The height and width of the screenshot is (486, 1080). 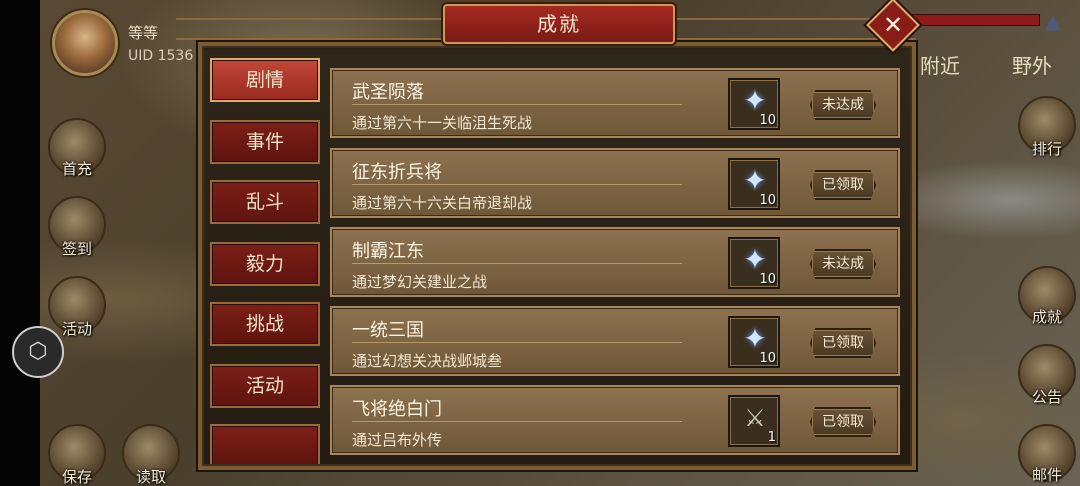 What do you see at coordinates (265, 324) in the screenshot?
I see `tab-challenge: 挑战` at bounding box center [265, 324].